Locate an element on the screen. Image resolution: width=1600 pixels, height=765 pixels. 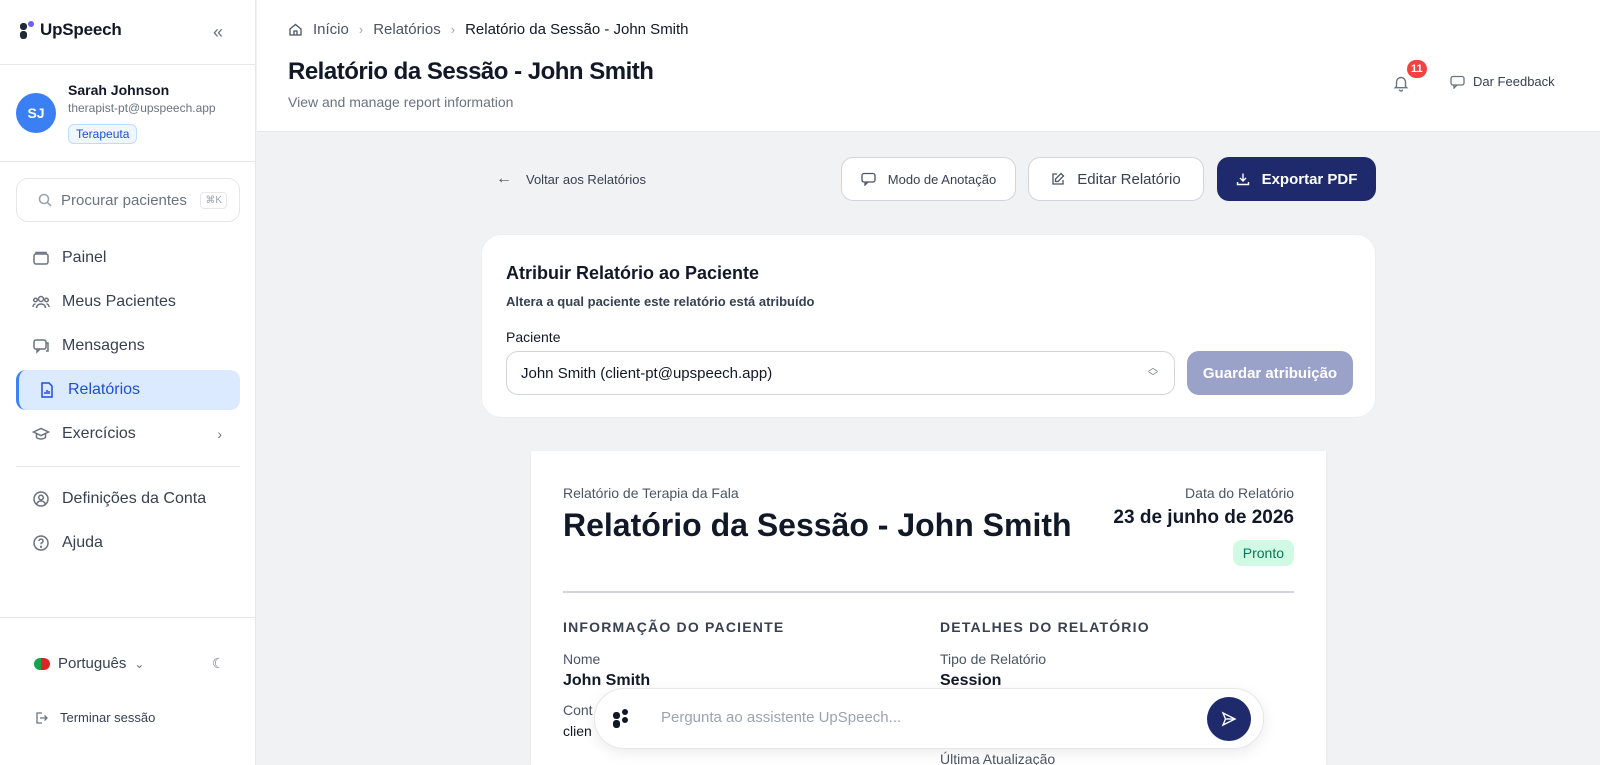
patient-select: John Smith (client-pt@upspeech.app) ︿ ﹀ is located at coordinates (840, 373).